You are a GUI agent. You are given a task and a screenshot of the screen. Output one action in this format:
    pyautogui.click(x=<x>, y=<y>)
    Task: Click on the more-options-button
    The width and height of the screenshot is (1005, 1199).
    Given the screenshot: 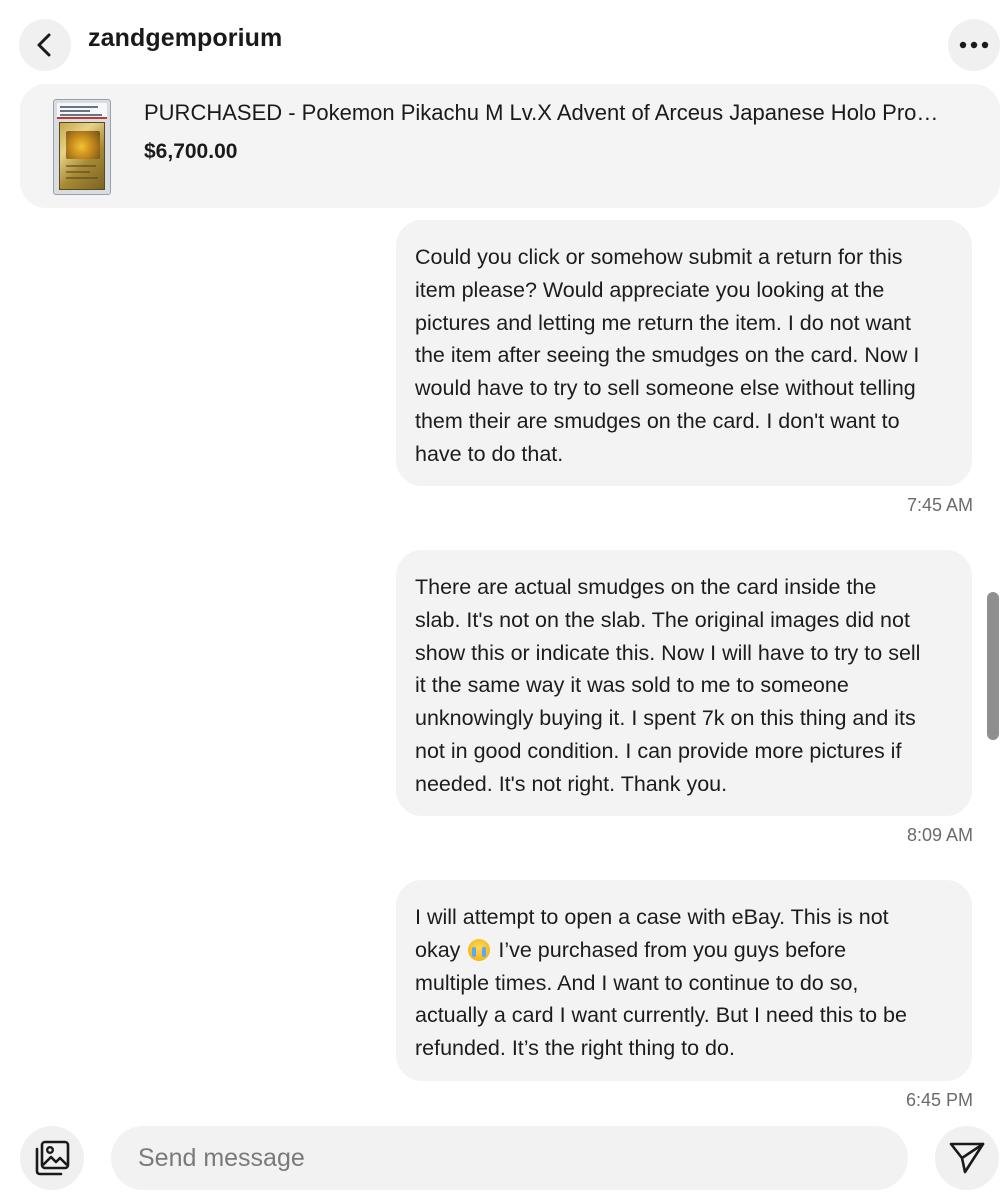 What is the action you would take?
    pyautogui.click(x=974, y=45)
    